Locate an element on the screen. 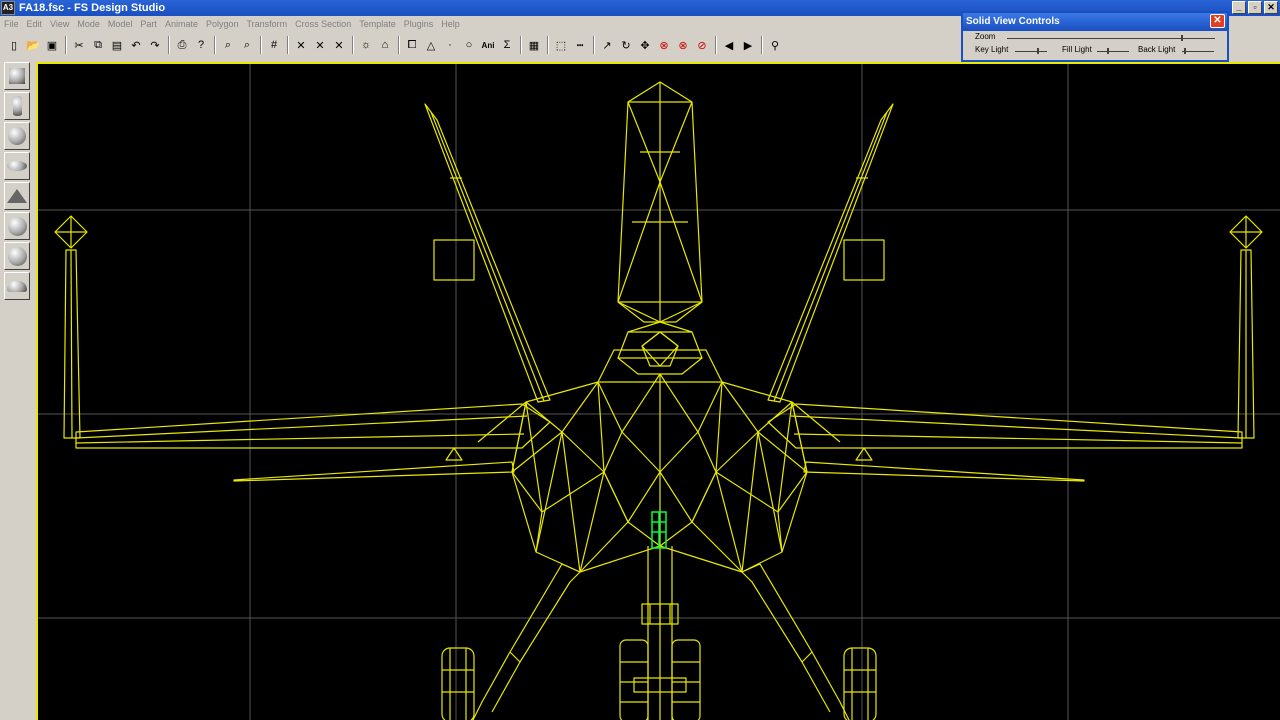 This screenshot has width=1280, height=720. circle-icon: ○ is located at coordinates (469, 45).